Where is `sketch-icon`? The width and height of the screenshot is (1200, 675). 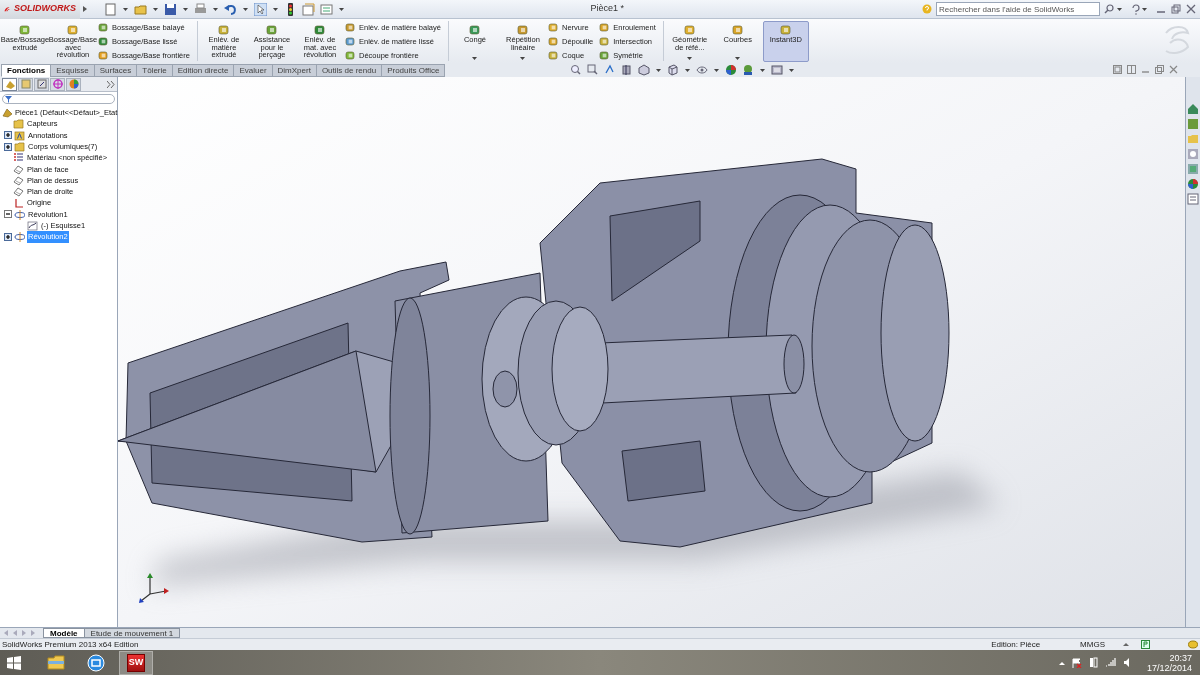
sketch-icon is located at coordinates (32, 226).